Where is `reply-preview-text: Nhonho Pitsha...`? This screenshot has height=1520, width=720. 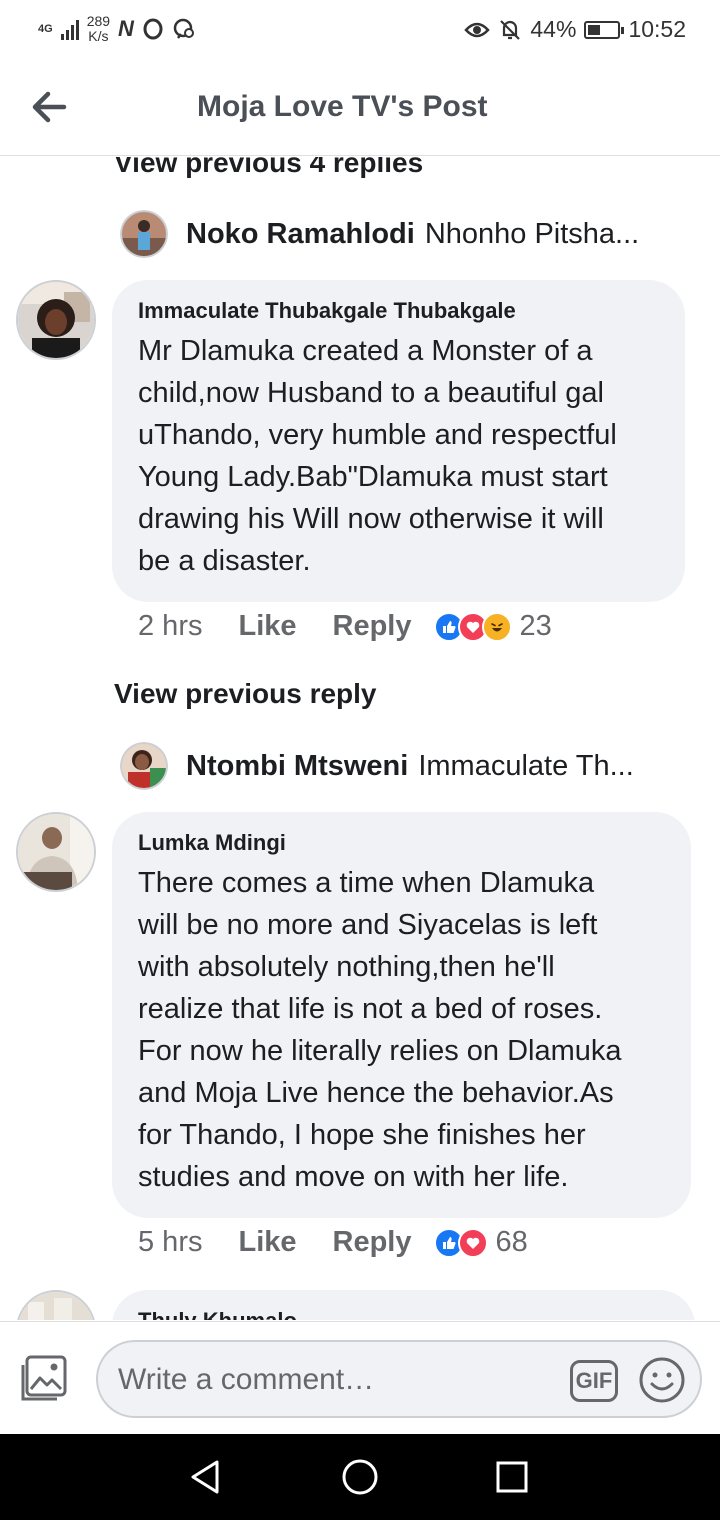 reply-preview-text: Nhonho Pitsha... is located at coordinates (532, 233).